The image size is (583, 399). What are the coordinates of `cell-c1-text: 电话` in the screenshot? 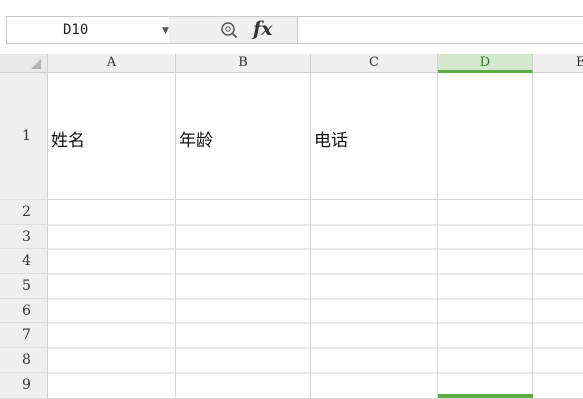 It's located at (331, 141).